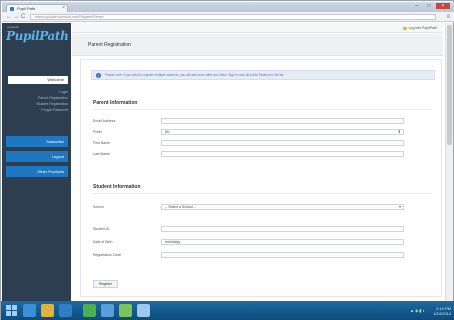 The image size is (454, 320). I want to click on section-title-parent: Parent Information, so click(115, 103).